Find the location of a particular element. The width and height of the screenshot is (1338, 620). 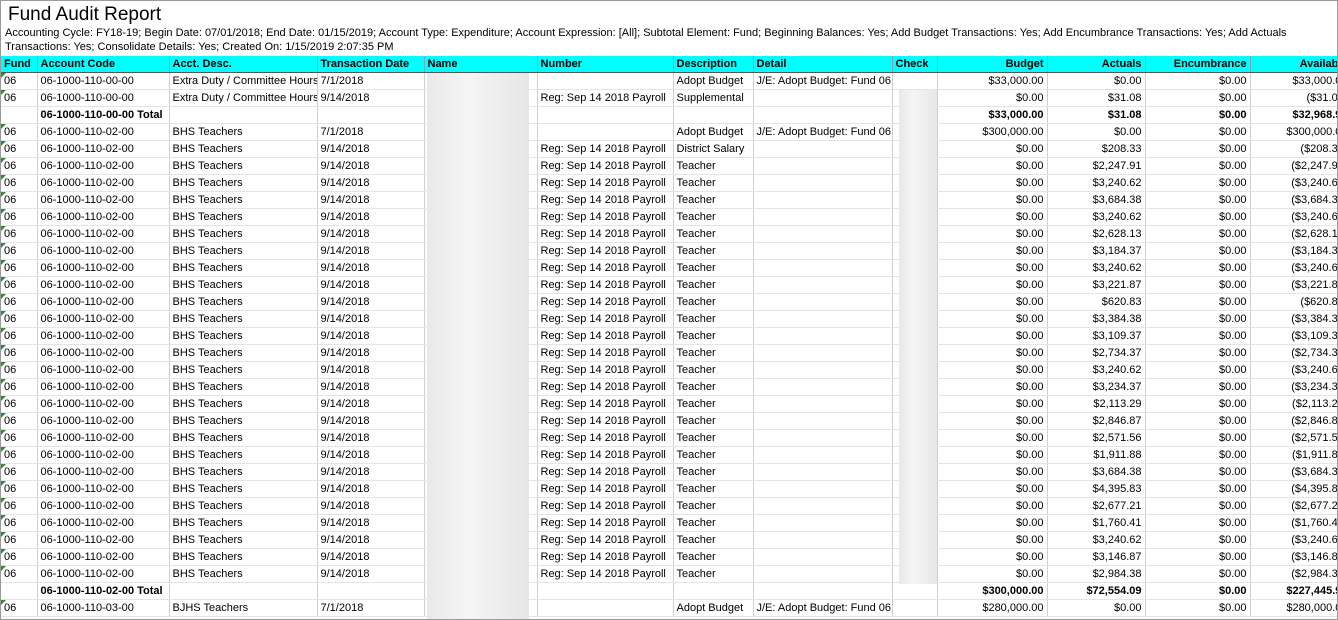

column-header-account-code: Account Code is located at coordinates (103, 64).